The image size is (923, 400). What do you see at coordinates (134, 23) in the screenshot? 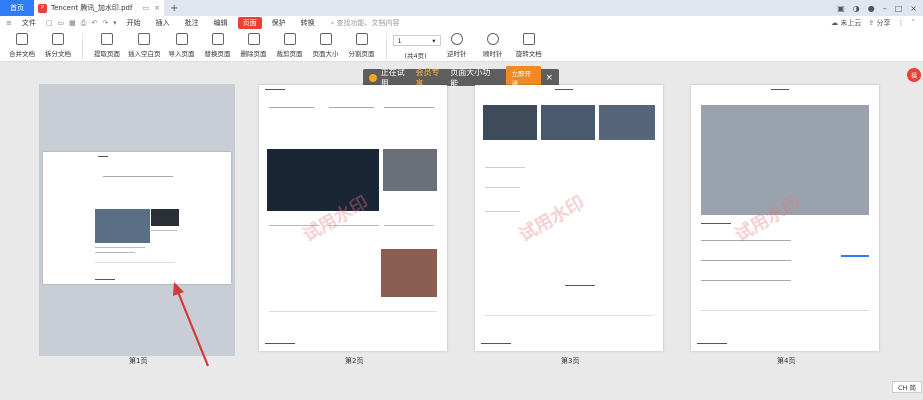
I see `menu-start: 开始` at bounding box center [134, 23].